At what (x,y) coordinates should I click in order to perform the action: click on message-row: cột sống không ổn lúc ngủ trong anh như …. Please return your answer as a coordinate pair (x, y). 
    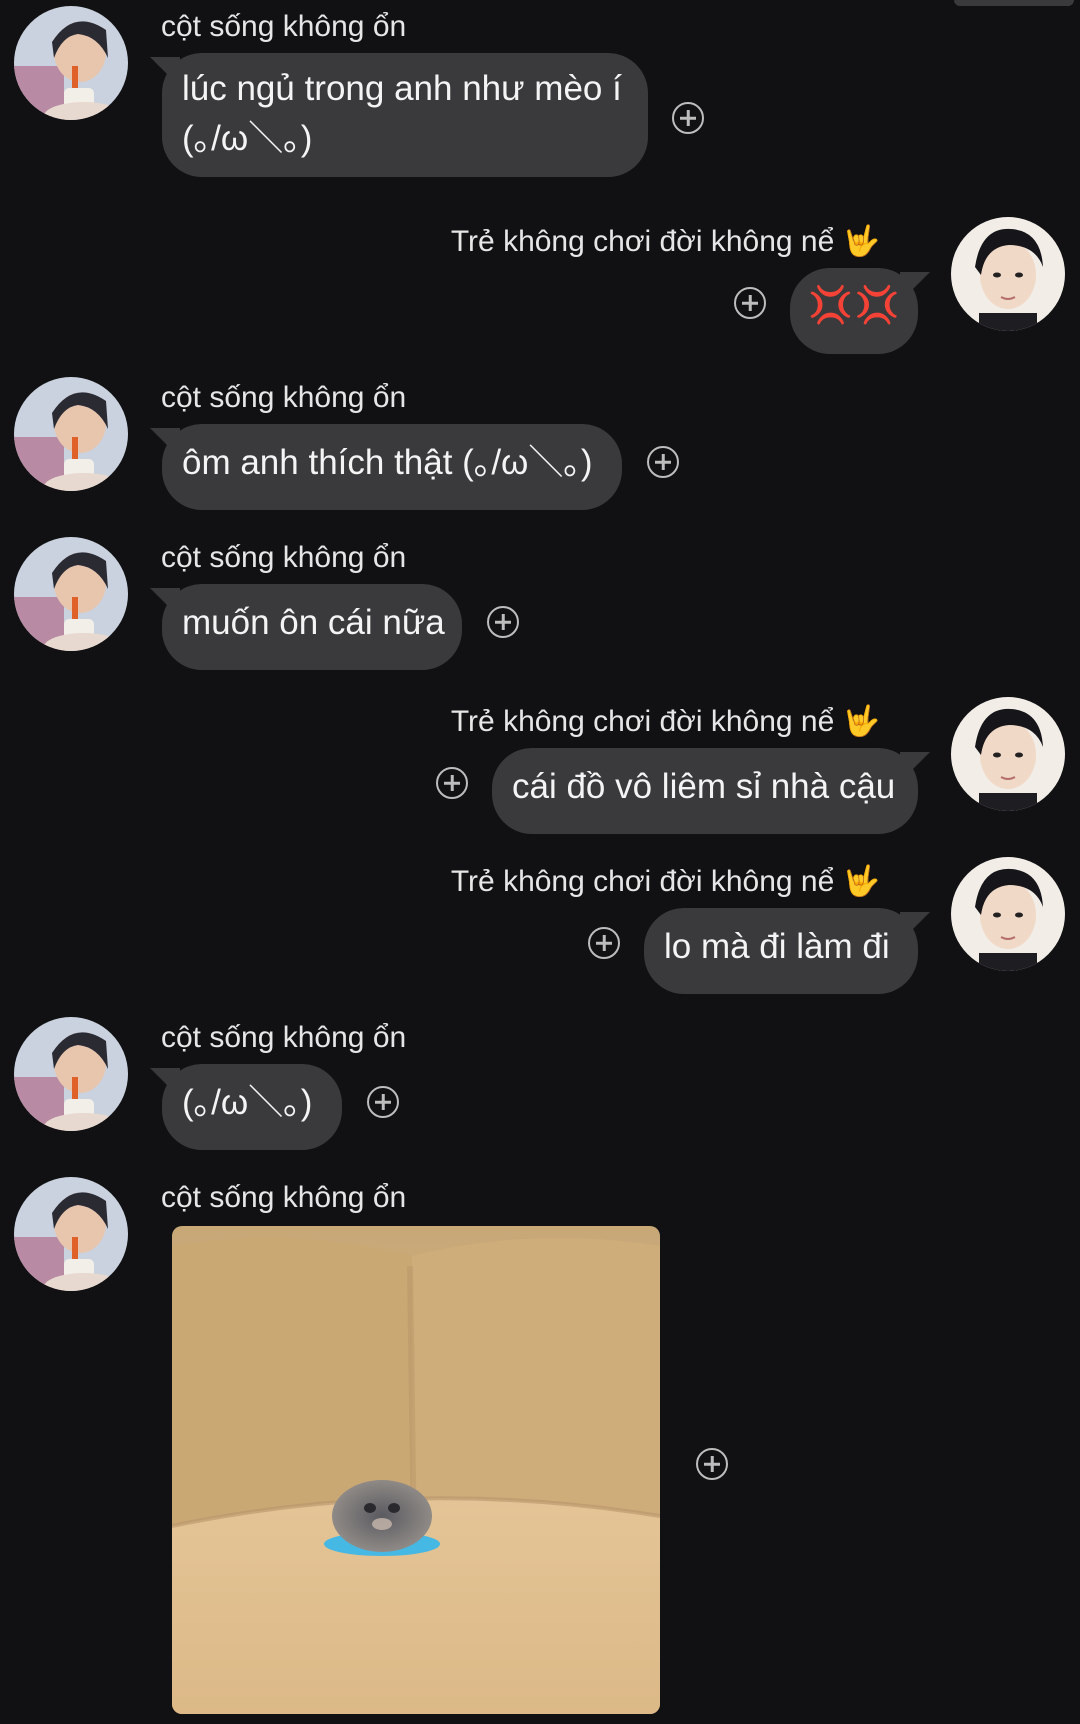
    Looking at the image, I should click on (540, 91).